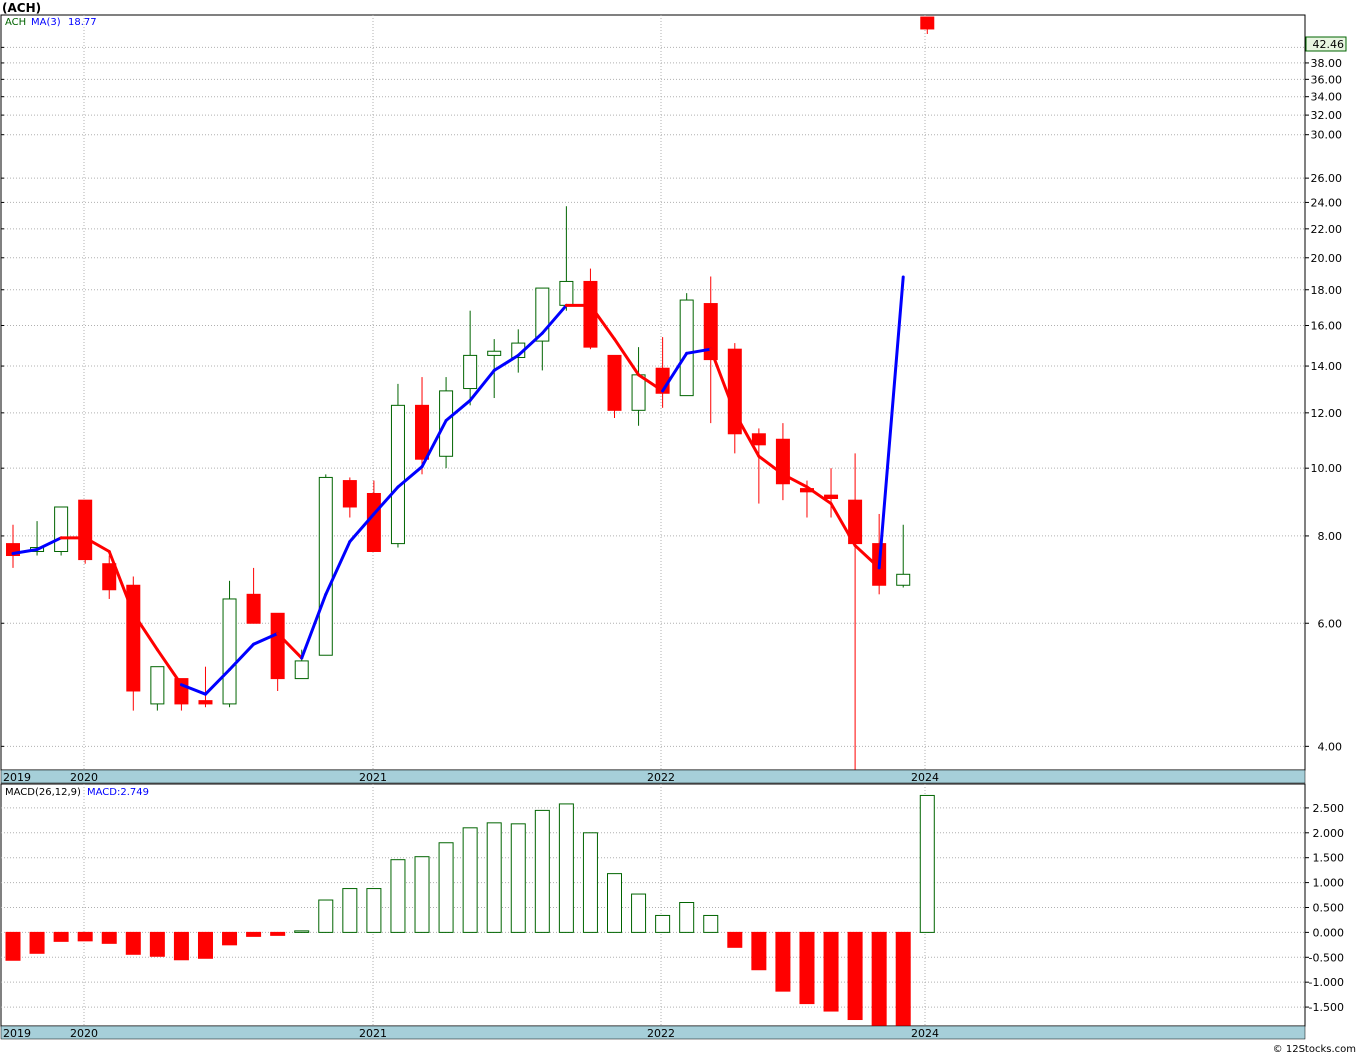 The width and height of the screenshot is (1360, 1056). I want to click on macd-x-axis: 2019 2020 2021 2022 2024, so click(653, 1032).